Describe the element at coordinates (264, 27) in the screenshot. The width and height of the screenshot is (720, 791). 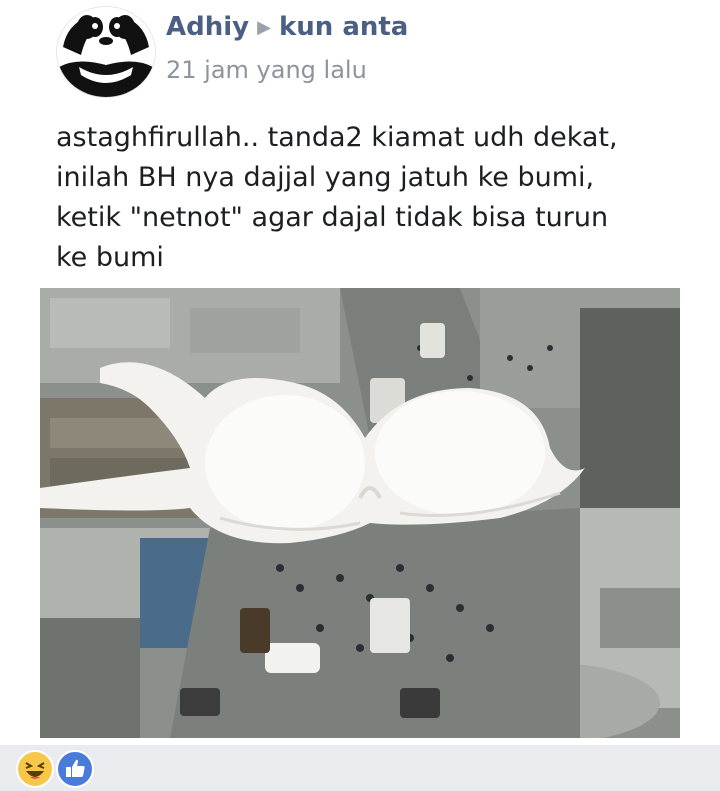
I see `arrow-right-icon: ▶` at that location.